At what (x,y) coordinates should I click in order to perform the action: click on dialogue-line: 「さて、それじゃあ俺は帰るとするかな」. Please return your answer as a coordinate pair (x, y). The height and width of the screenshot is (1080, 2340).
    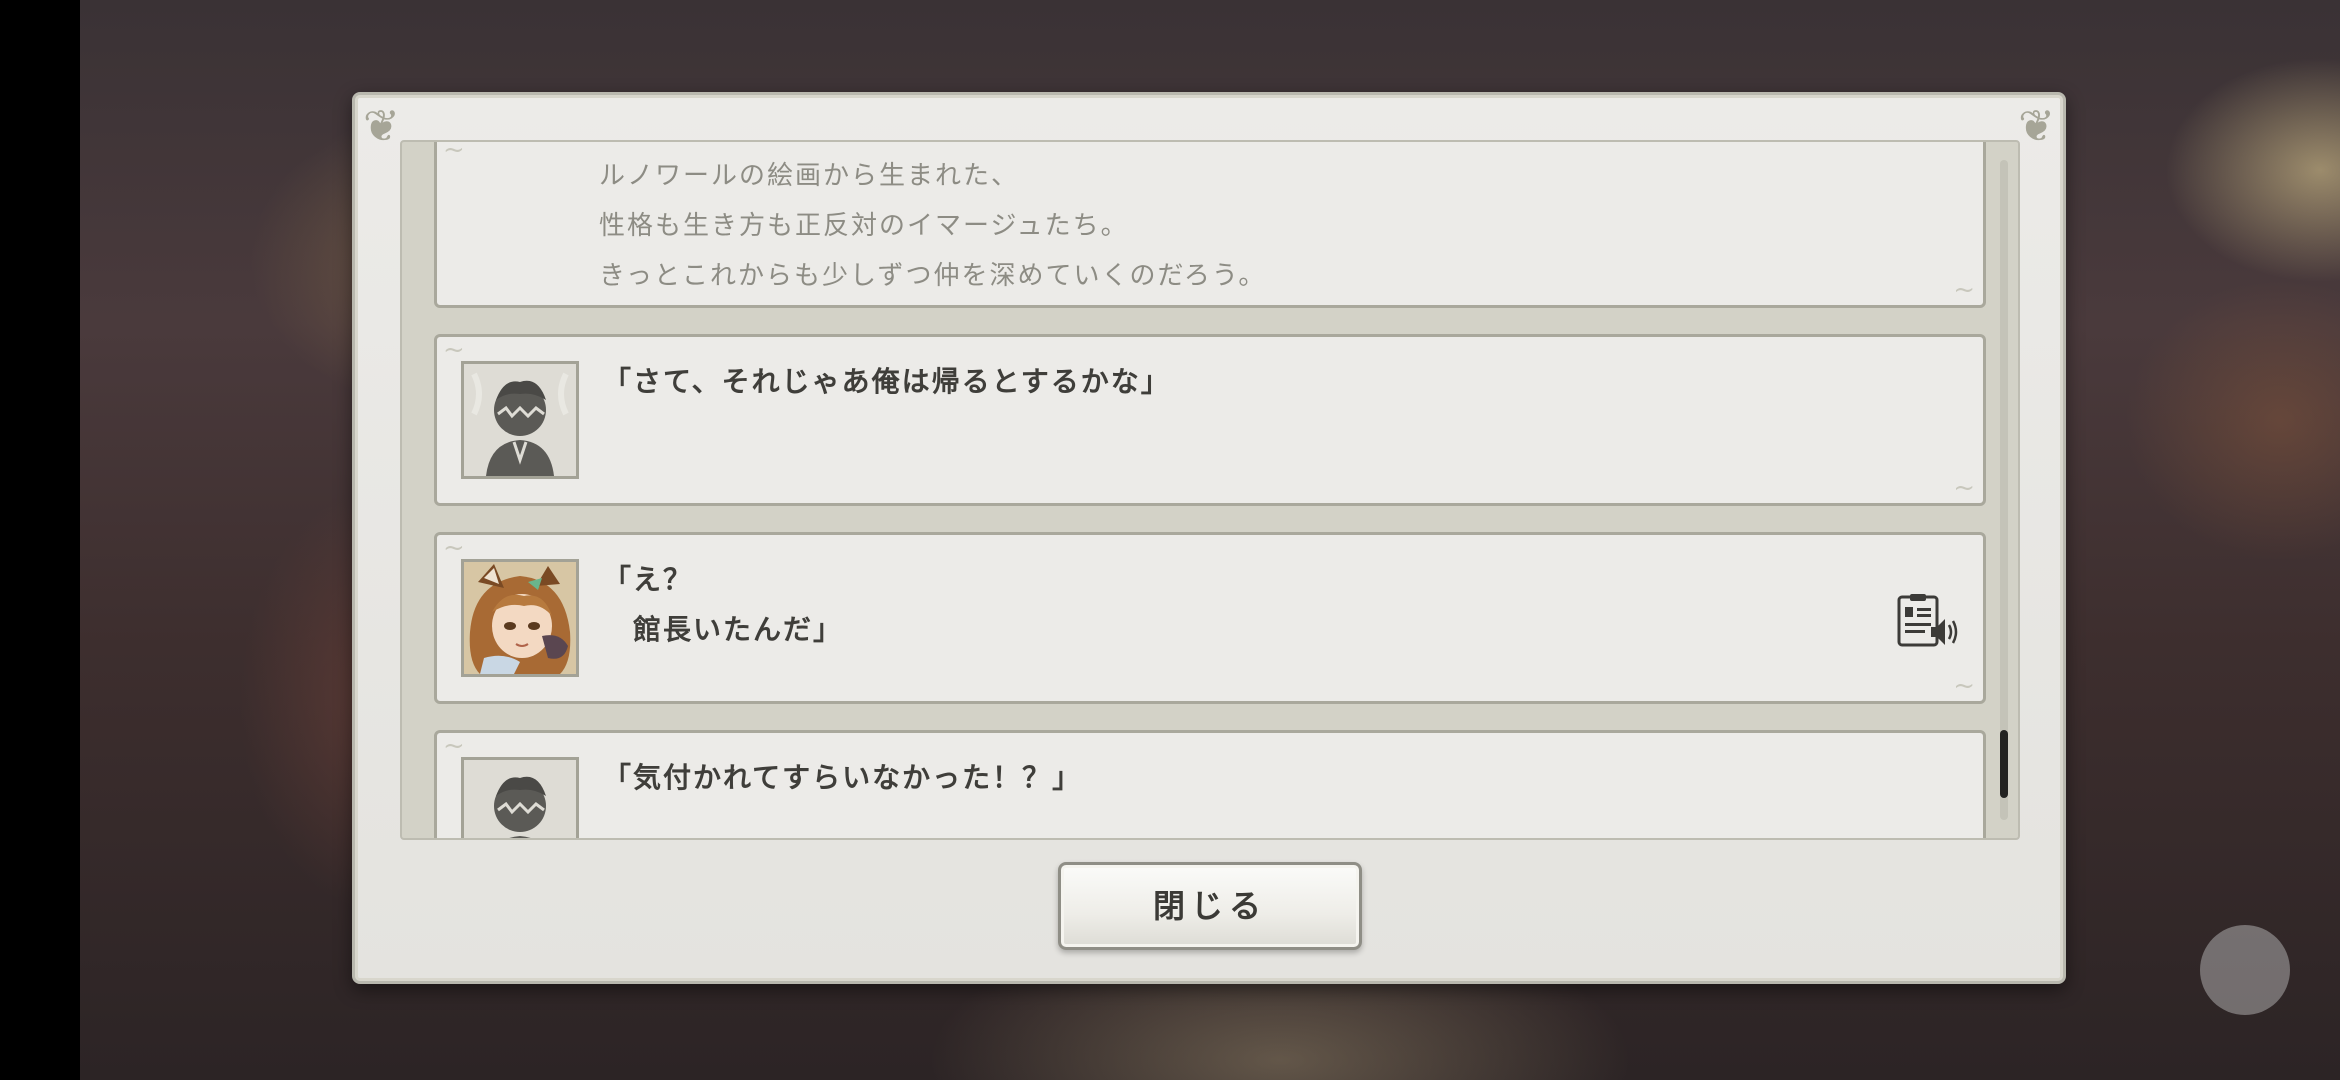
    Looking at the image, I should click on (887, 381).